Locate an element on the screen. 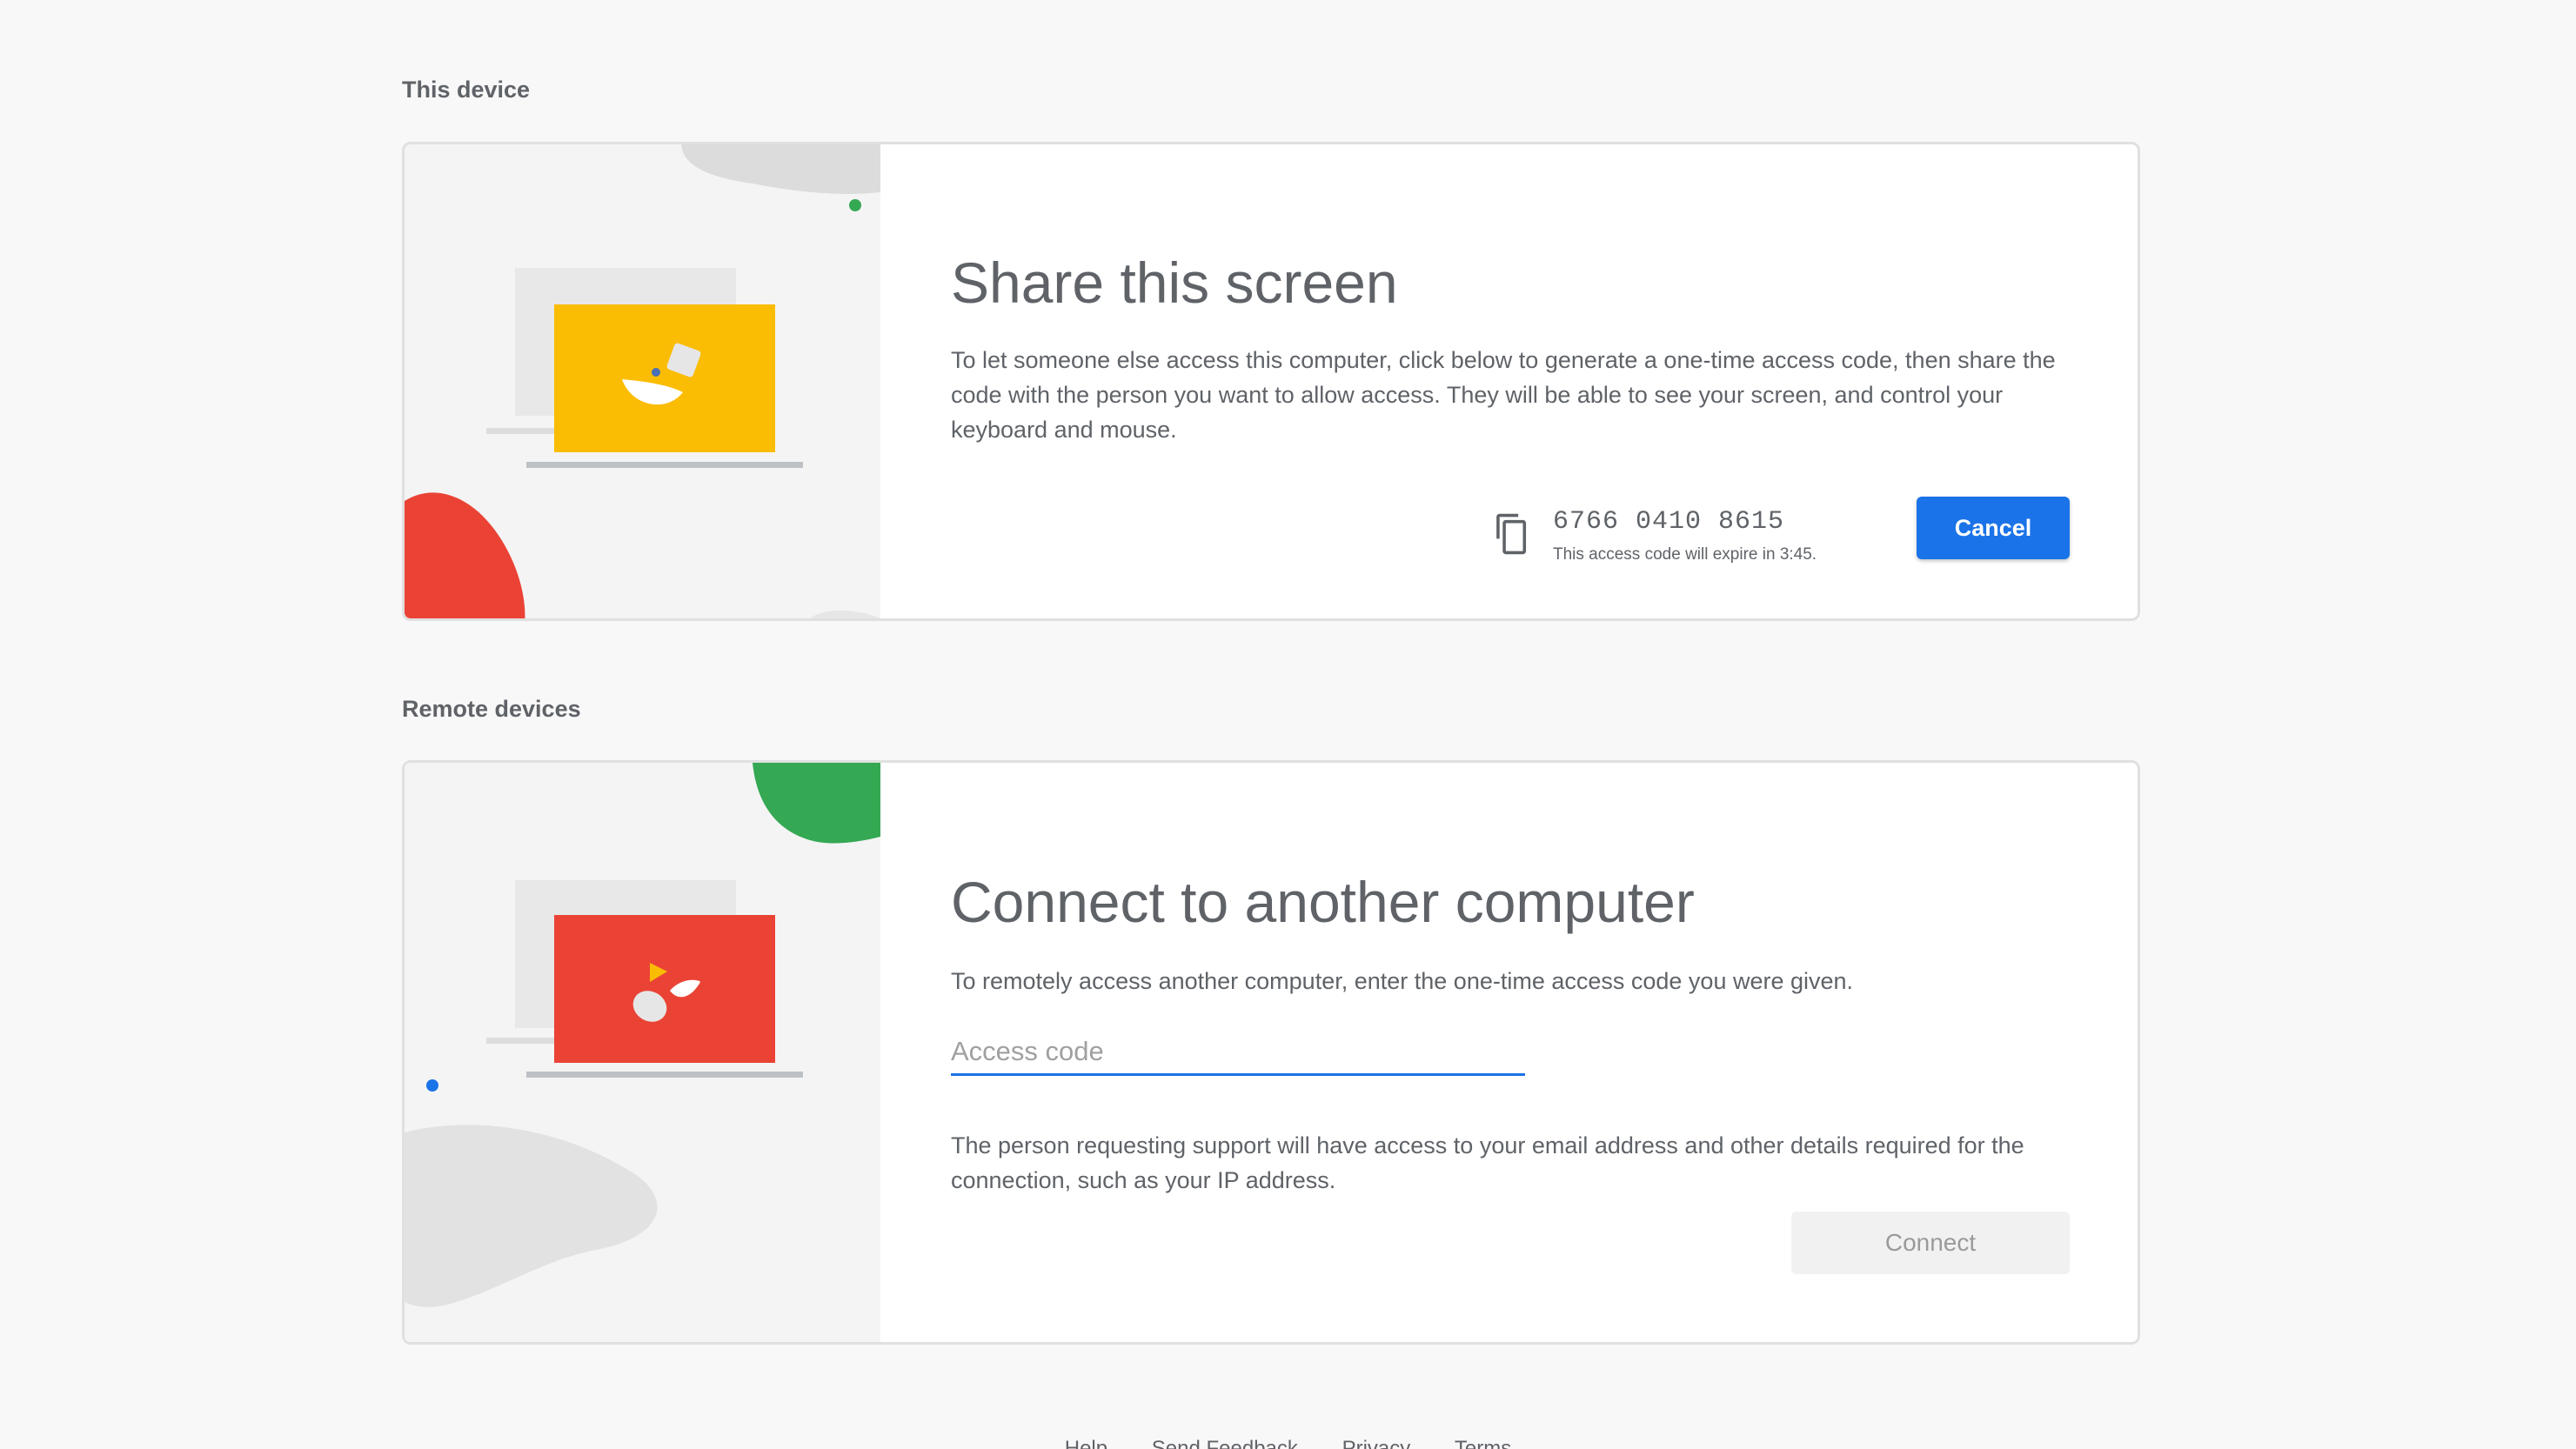 This screenshot has height=1449, width=2576. access-code-expiry: This access code will expire in 3:45. is located at coordinates (1685, 554).